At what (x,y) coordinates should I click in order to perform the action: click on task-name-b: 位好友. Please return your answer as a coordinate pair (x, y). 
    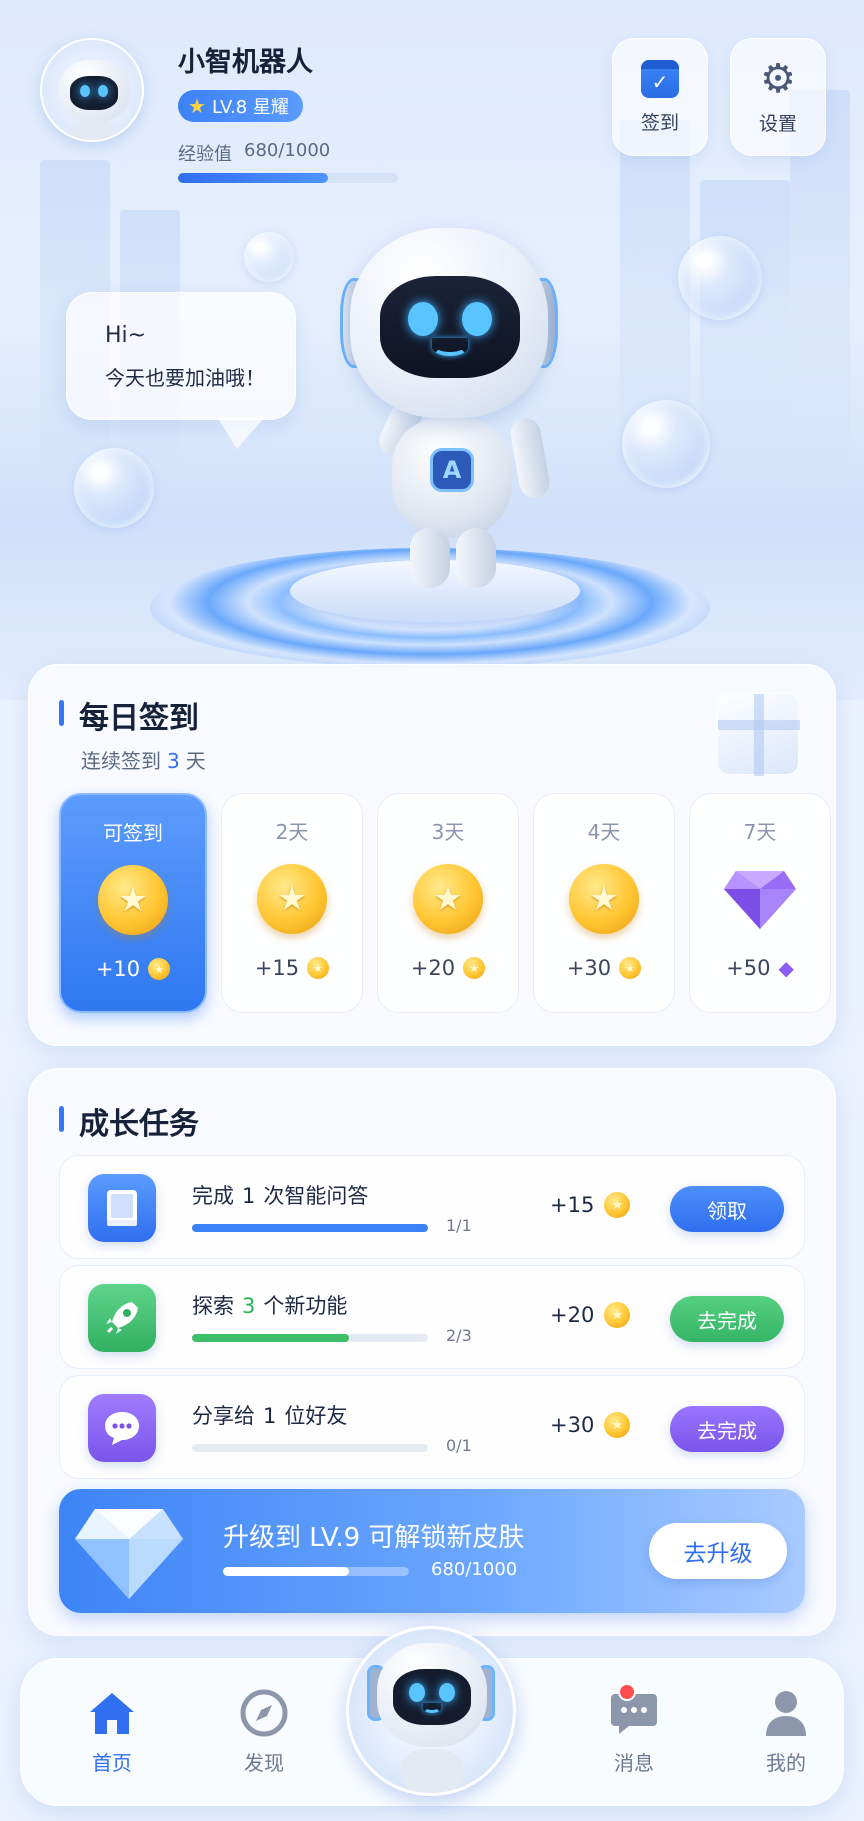
    Looking at the image, I should click on (316, 1416).